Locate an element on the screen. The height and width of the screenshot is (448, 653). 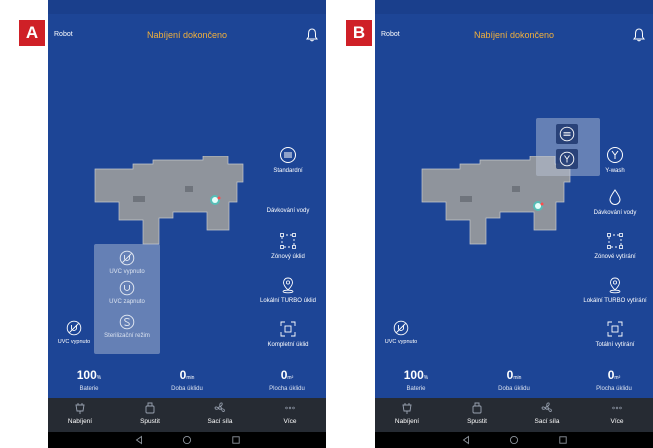
total-mop: Totální vytírání is located at coordinates (615, 334).